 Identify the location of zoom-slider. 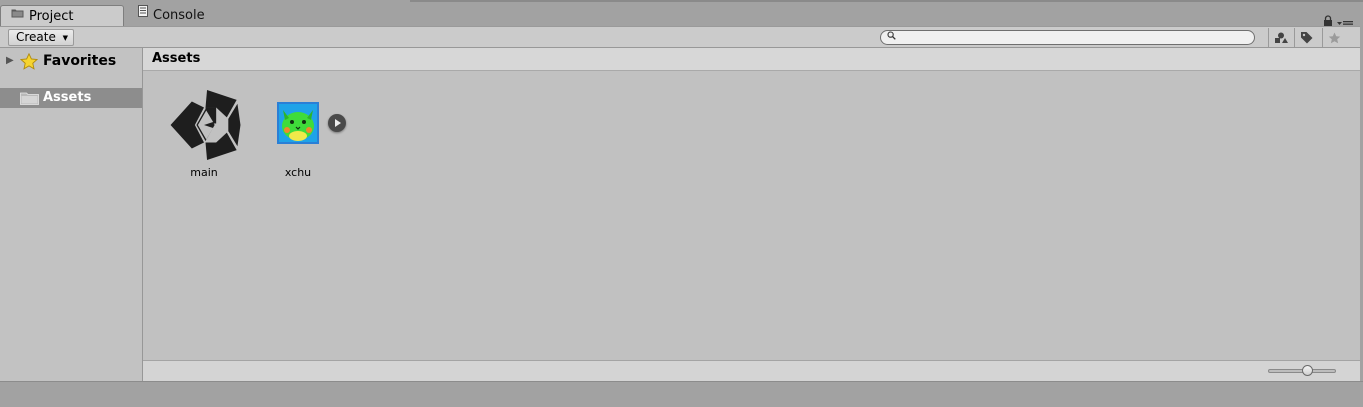
(1302, 370).